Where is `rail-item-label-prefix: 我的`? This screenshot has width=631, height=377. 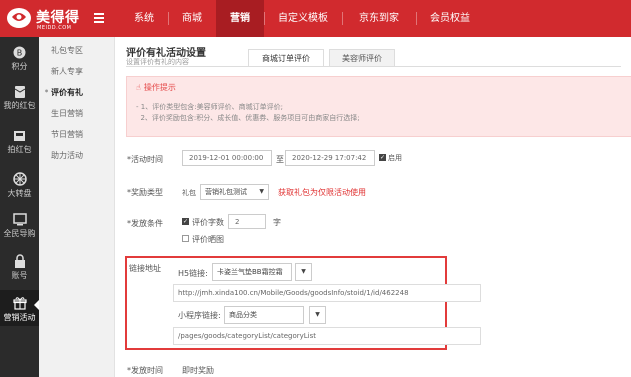
rail-item-label-prefix: 我的 is located at coordinates (11, 105).